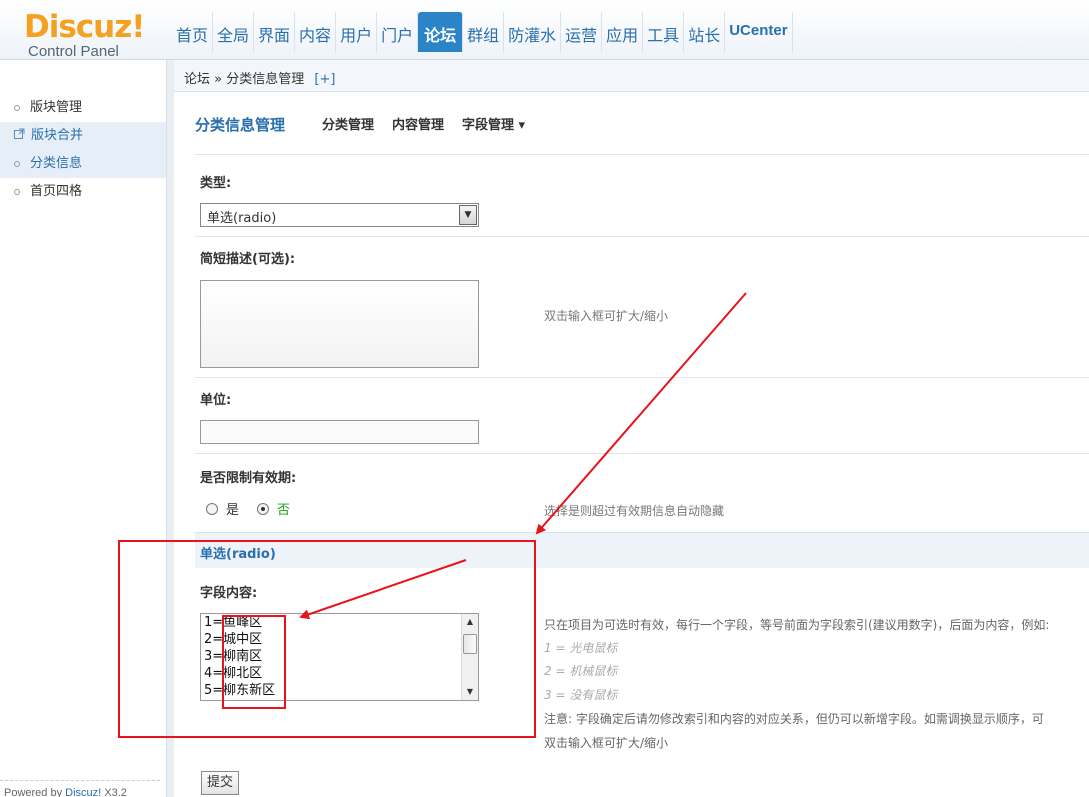 The image size is (1089, 797). I want to click on nav-antispam: 防灌水, so click(533, 32).